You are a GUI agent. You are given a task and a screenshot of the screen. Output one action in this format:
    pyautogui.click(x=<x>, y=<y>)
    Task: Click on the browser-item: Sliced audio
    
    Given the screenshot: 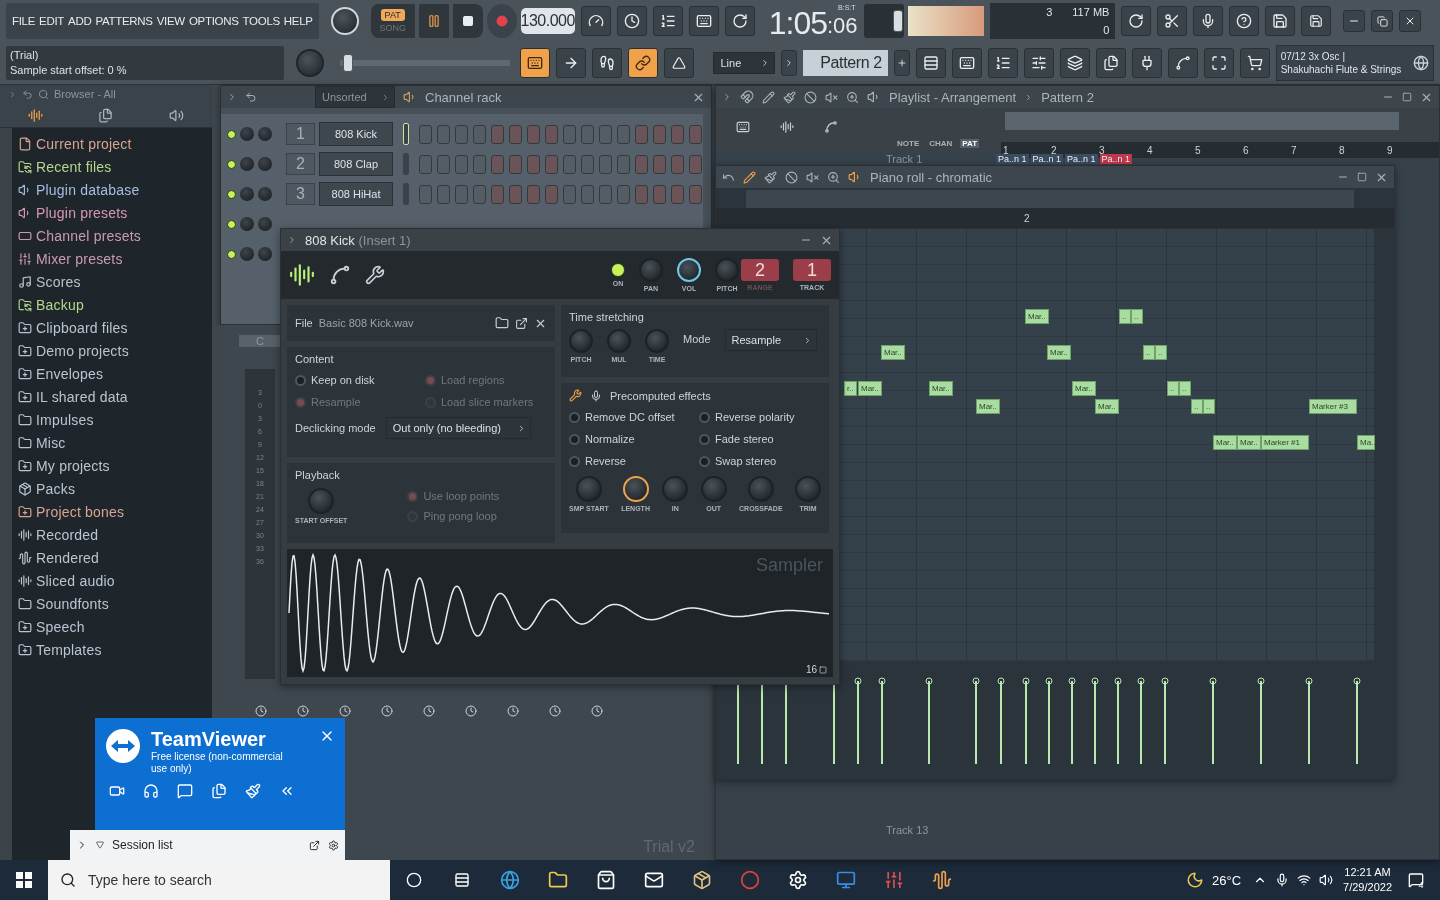 What is the action you would take?
    pyautogui.click(x=112, y=580)
    